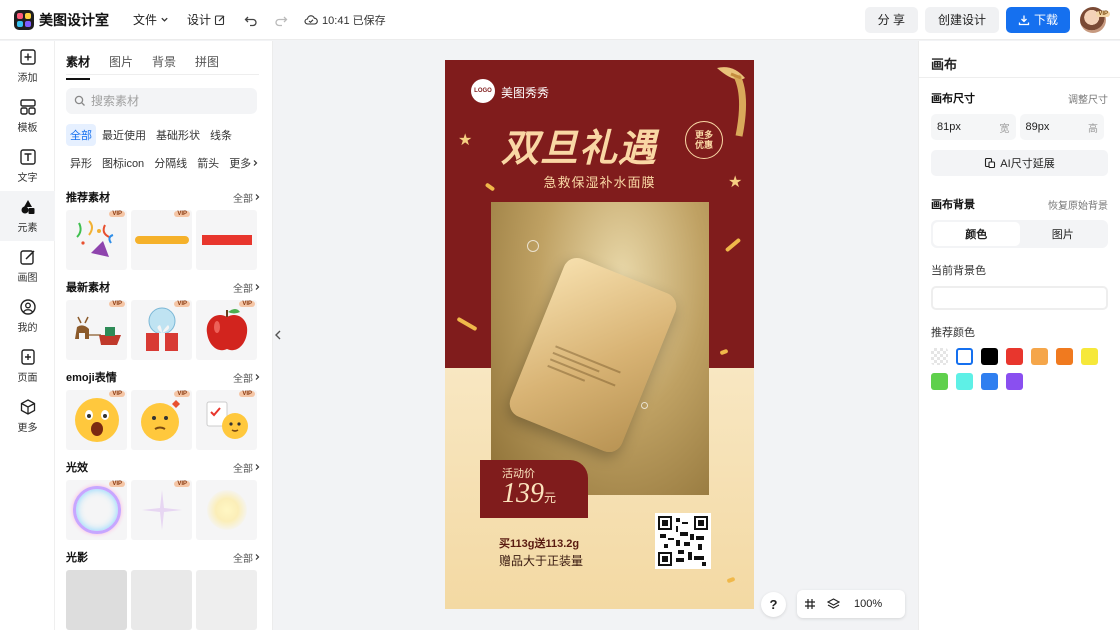 This screenshot has width=1120, height=630. I want to click on material-yellow-brush: VIP, so click(161, 240).